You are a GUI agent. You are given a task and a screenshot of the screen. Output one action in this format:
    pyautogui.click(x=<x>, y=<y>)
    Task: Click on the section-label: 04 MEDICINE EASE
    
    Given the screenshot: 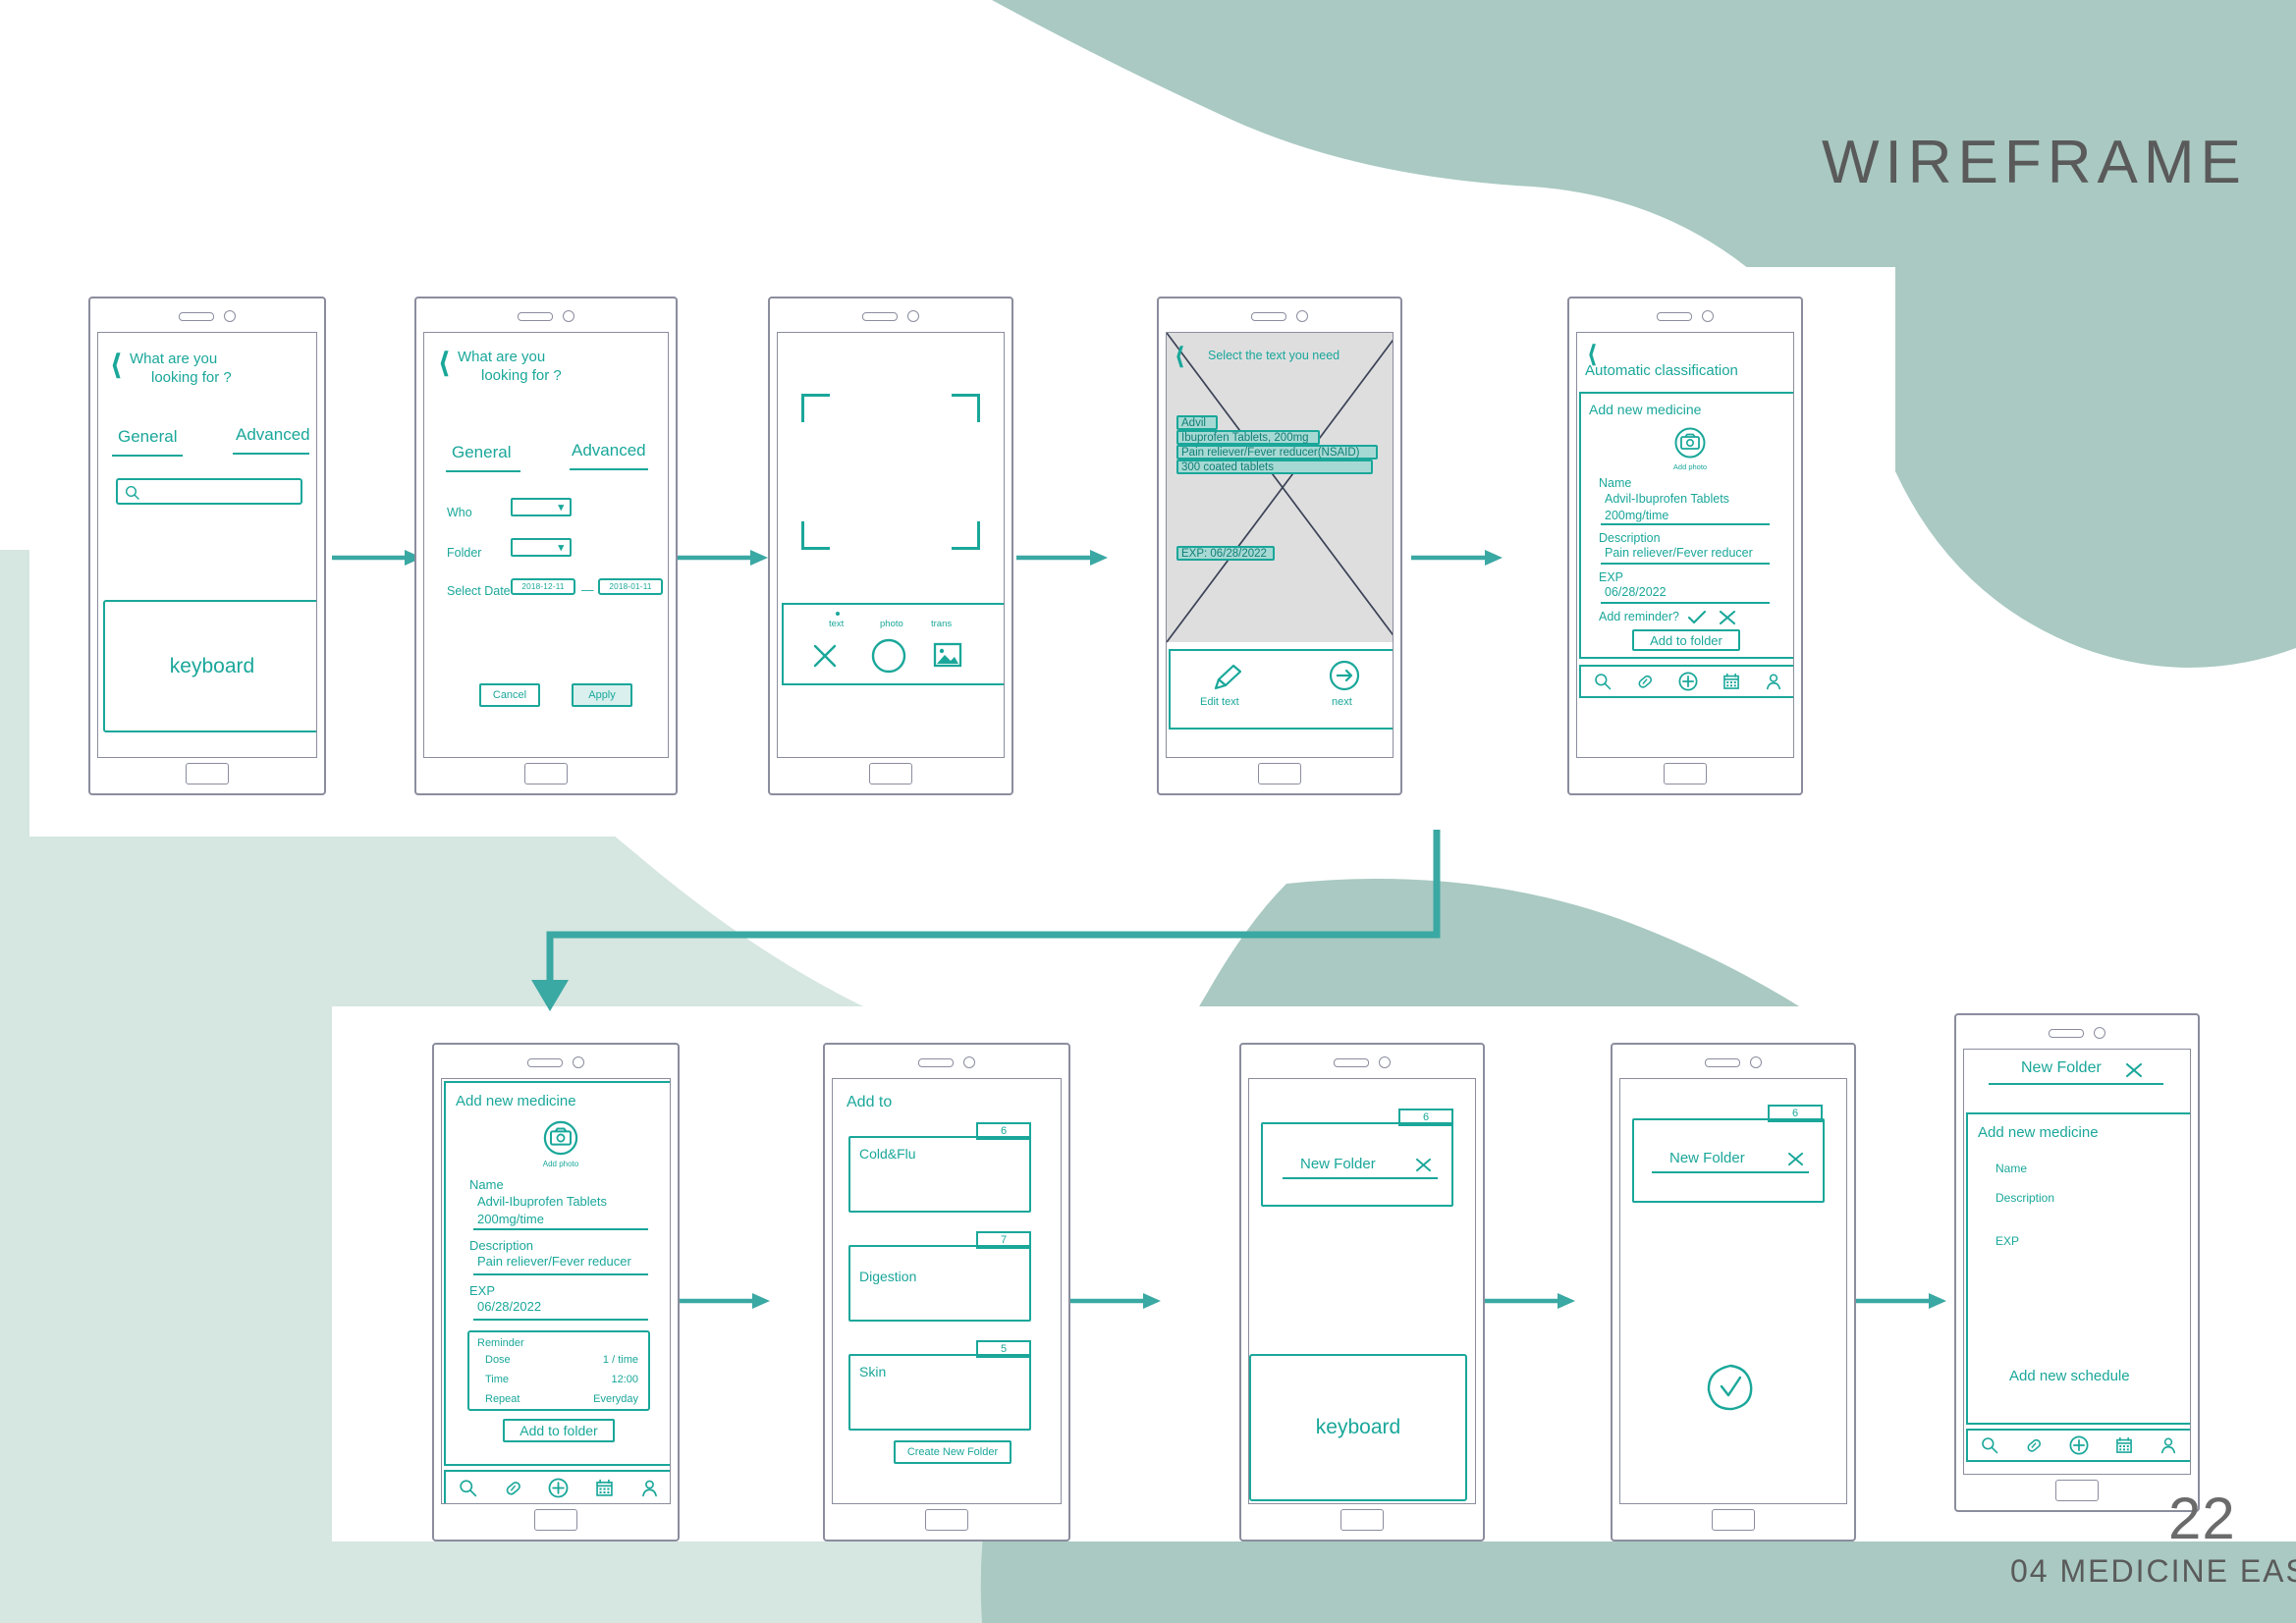 What is the action you would take?
    pyautogui.click(x=2153, y=1571)
    